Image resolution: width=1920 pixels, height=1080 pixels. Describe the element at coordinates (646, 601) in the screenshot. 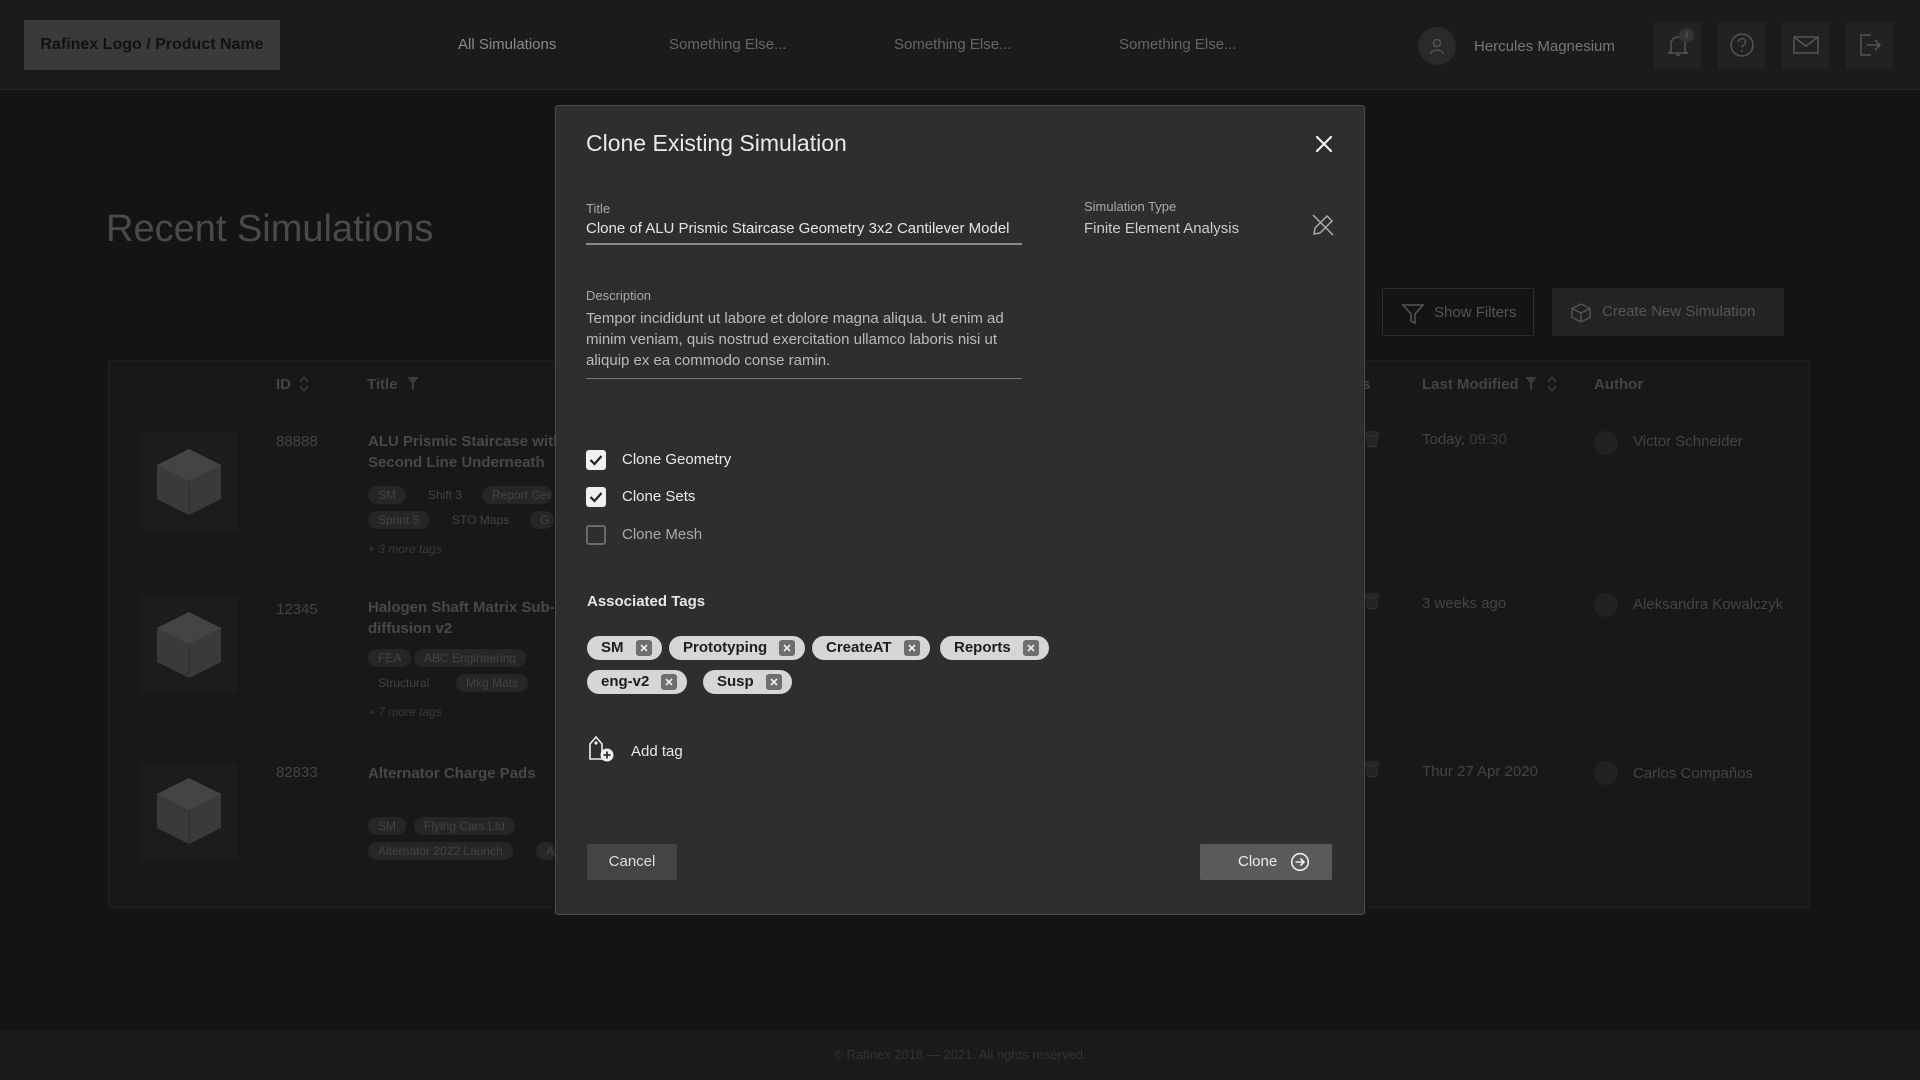

I see `associated-tags-title: Associated Tags` at that location.